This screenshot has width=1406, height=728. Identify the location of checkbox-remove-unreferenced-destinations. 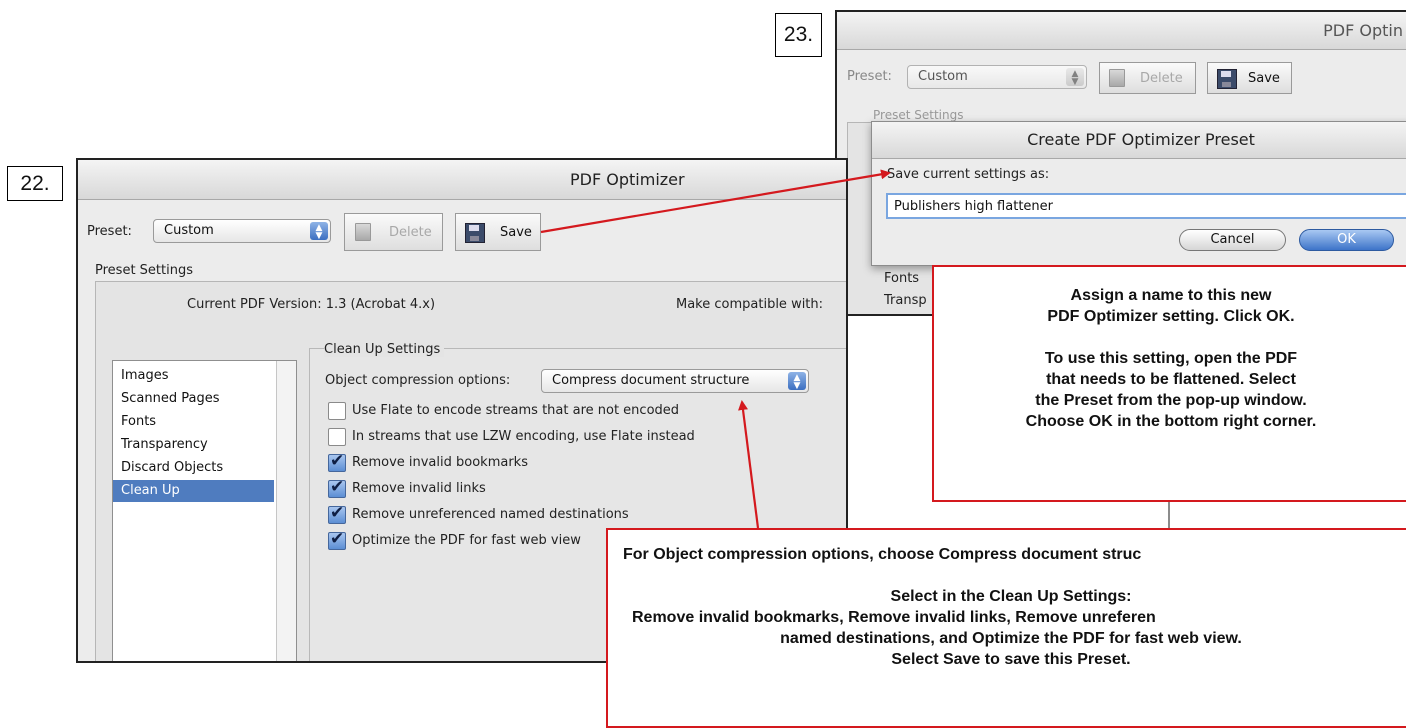
(337, 513).